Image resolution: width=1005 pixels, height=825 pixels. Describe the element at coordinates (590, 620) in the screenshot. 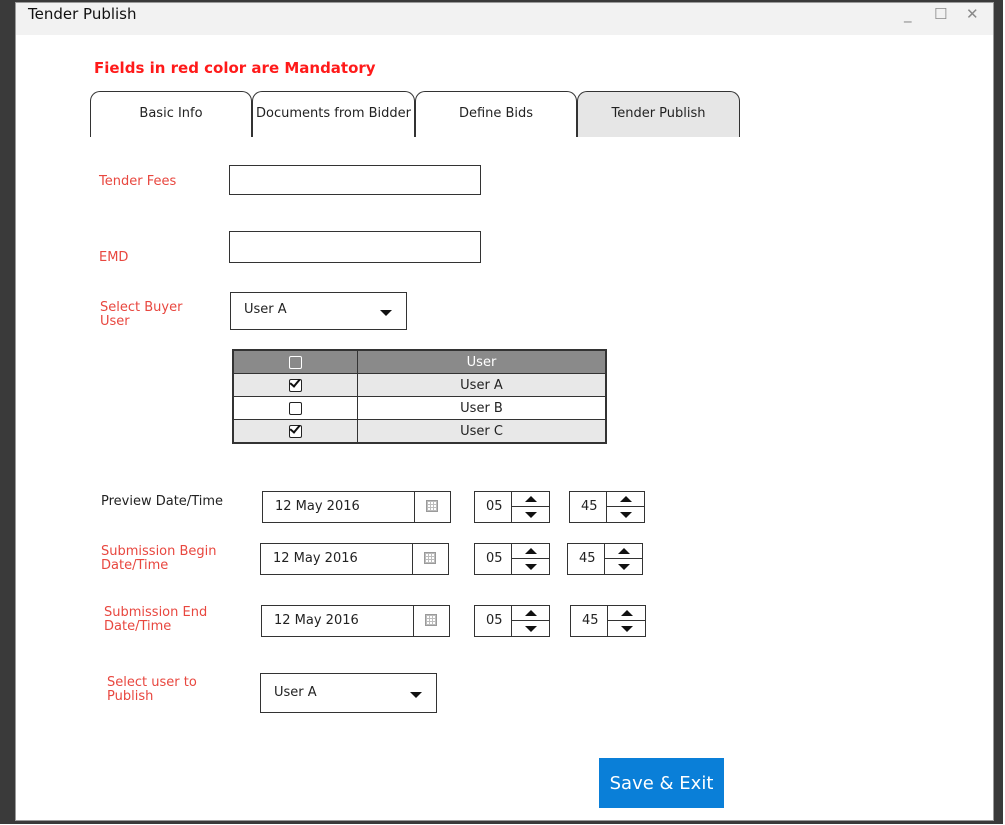

I see `submission-end-minute-value: 45` at that location.